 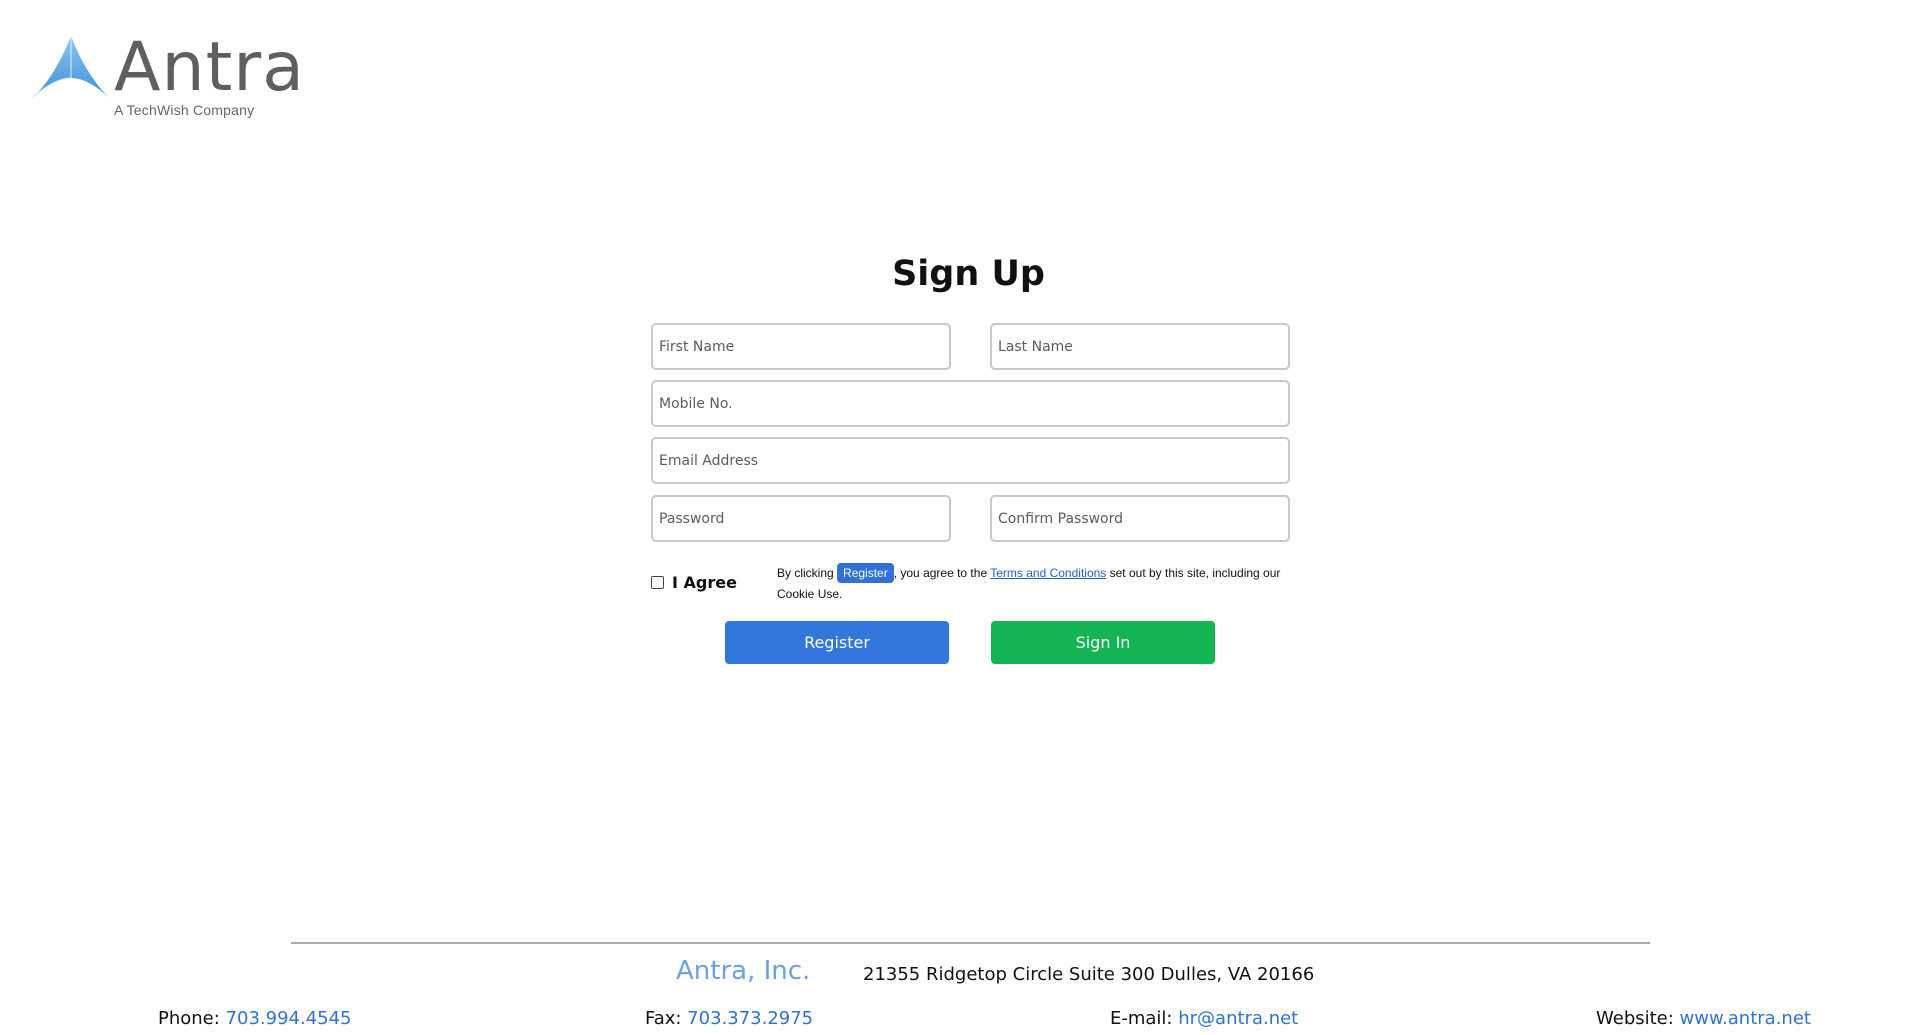 What do you see at coordinates (1638, 1018) in the screenshot?
I see `website-label: Website:` at bounding box center [1638, 1018].